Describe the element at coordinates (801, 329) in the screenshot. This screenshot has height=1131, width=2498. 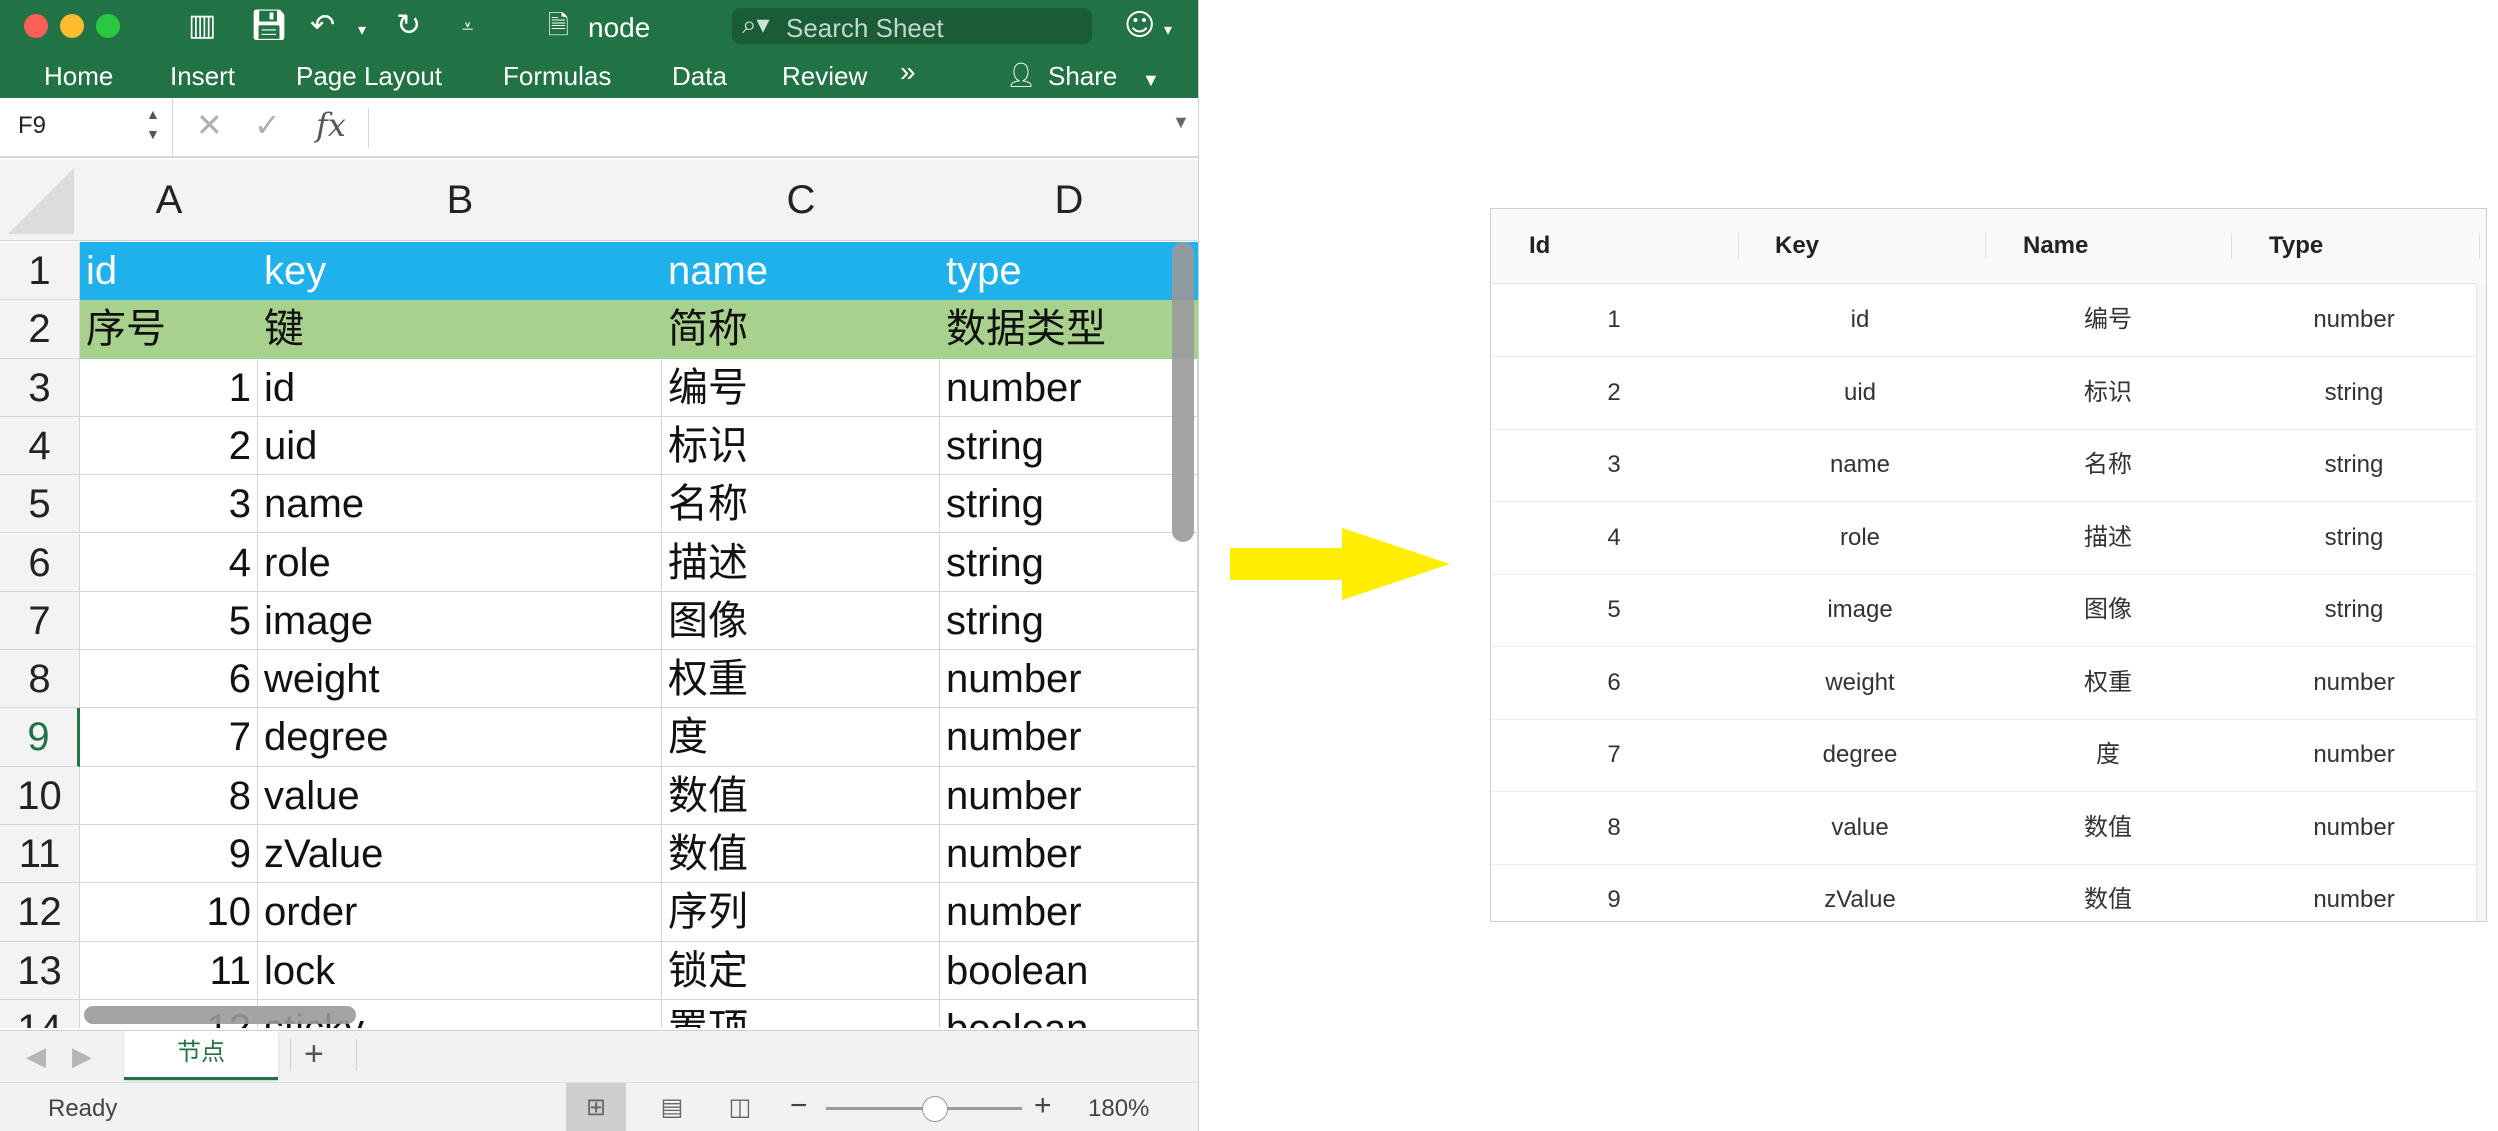
I see `cell-c2: 简称` at that location.